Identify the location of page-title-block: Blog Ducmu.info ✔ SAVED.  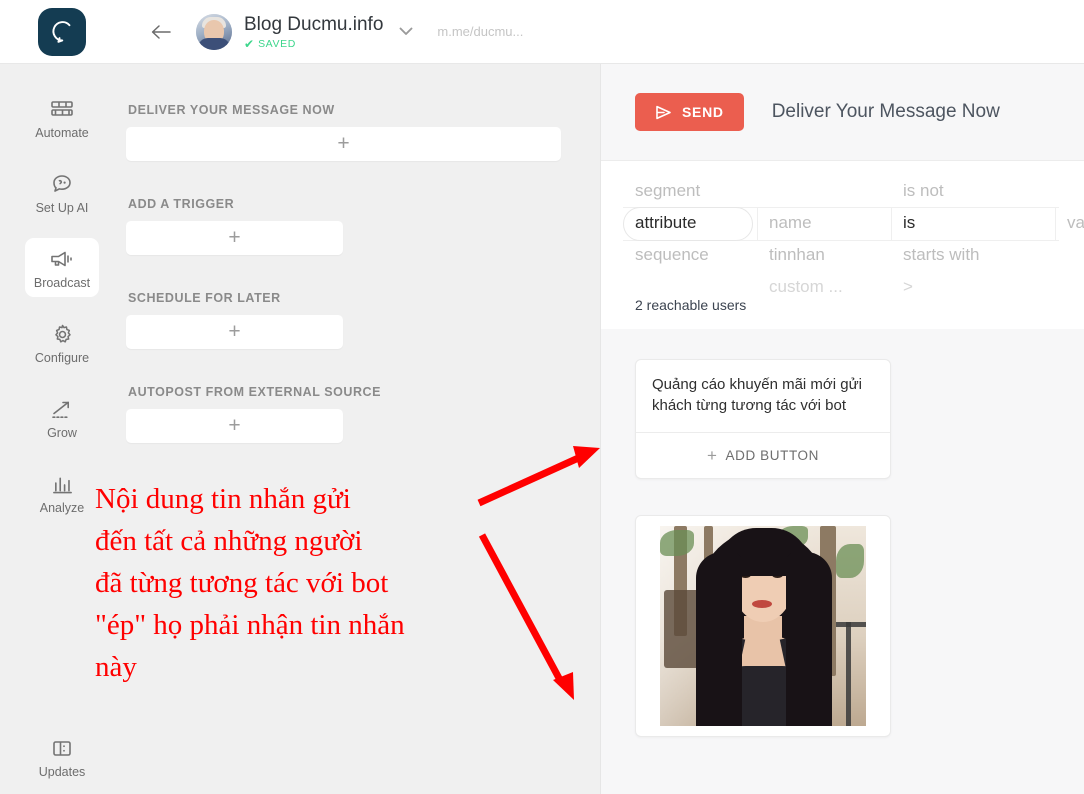
(313, 32).